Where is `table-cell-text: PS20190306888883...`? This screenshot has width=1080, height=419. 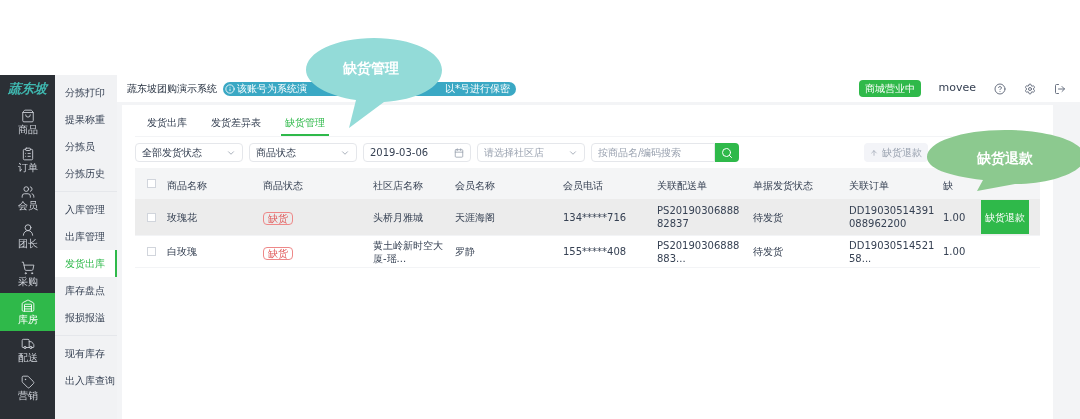
table-cell-text: PS20190306888883... is located at coordinates (699, 251).